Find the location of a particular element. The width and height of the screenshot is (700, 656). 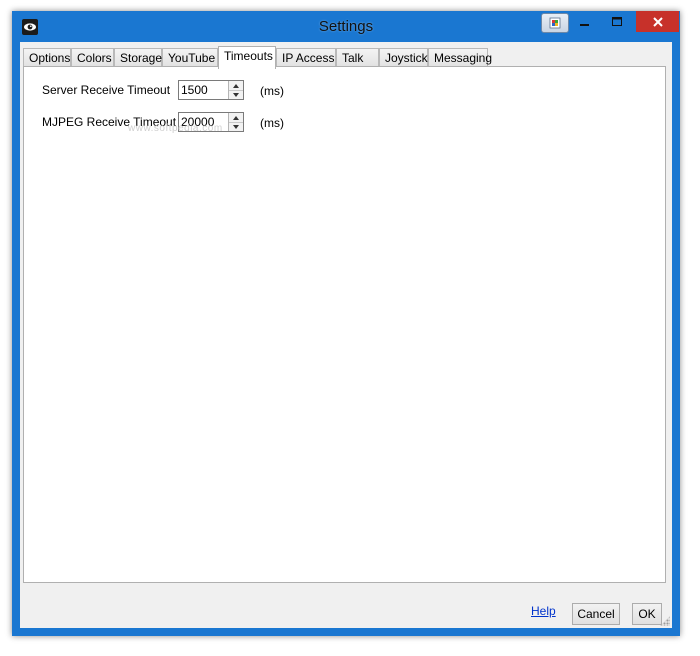

minimize-icon is located at coordinates (584, 25).